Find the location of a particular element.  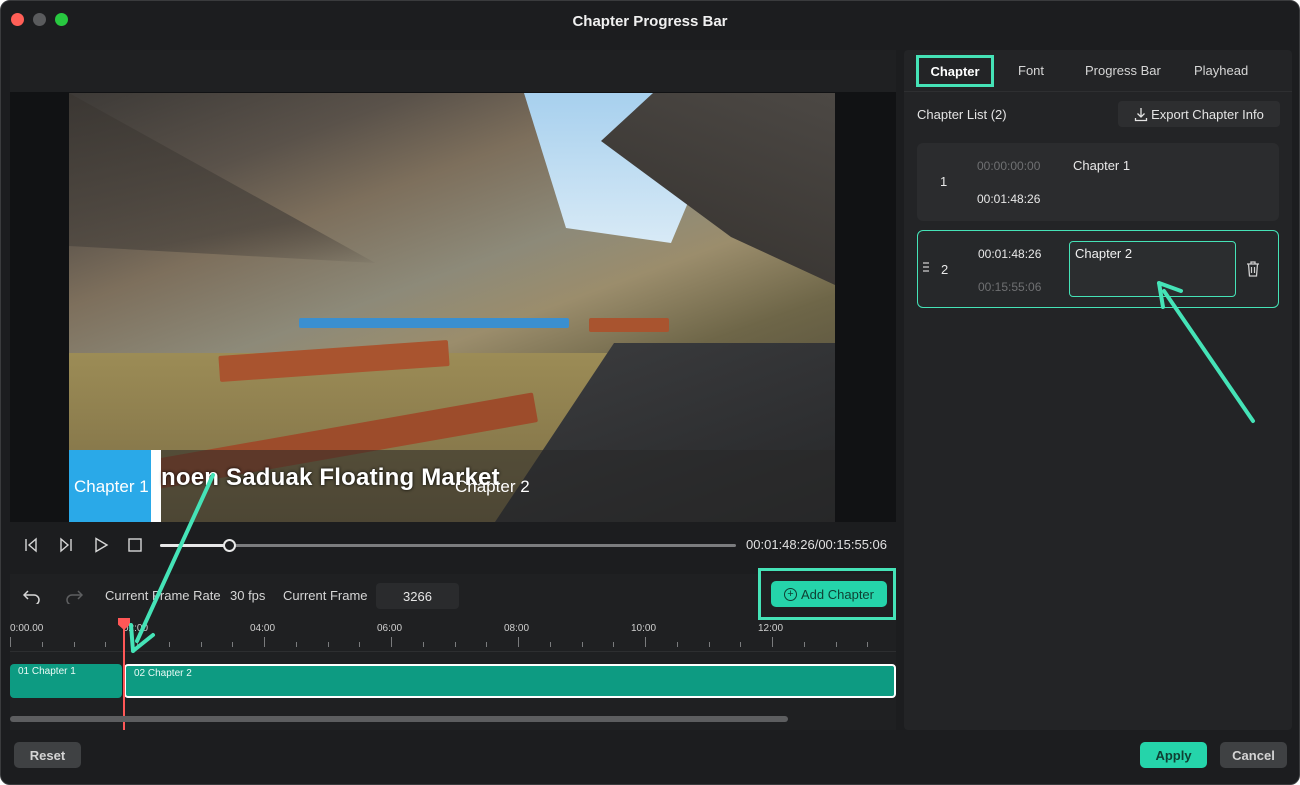

chapter-end-time: 00:15:55:06 is located at coordinates (1010, 287).